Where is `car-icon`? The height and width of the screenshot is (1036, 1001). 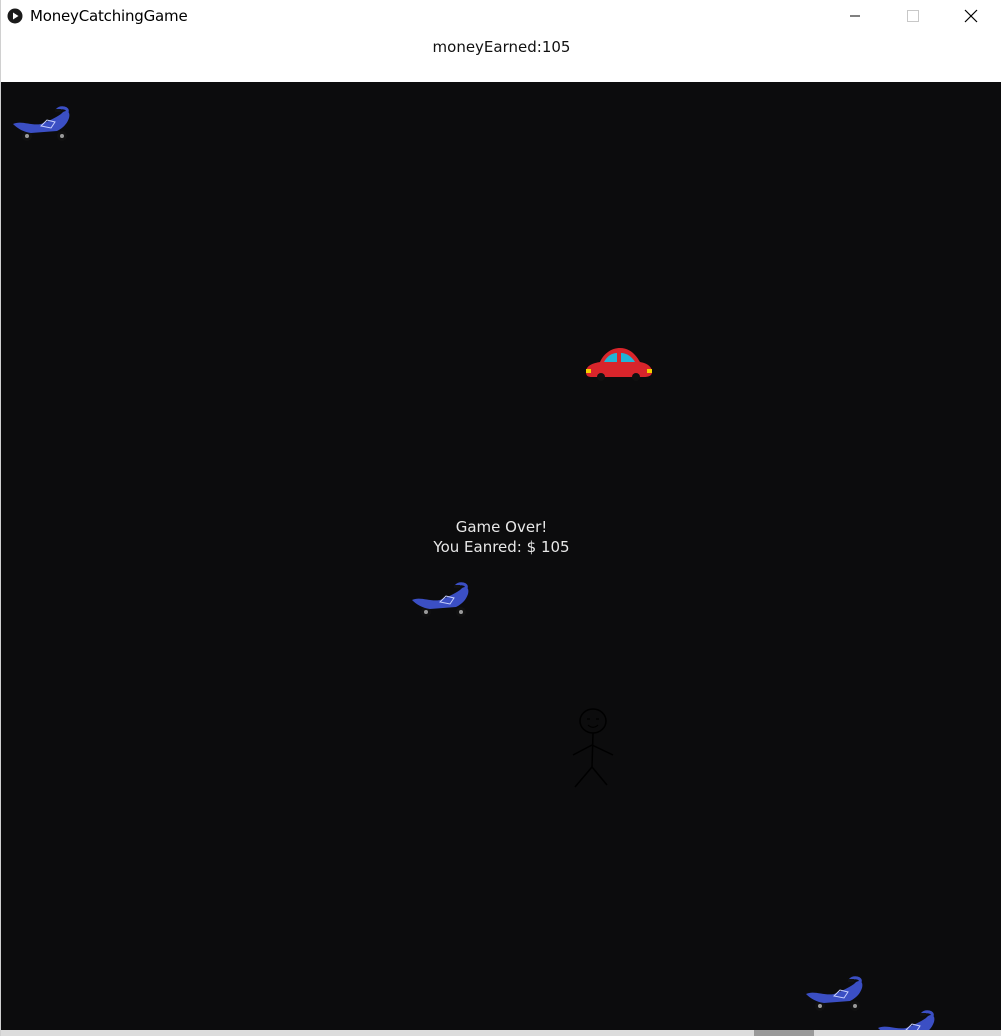
car-icon is located at coordinates (619, 364).